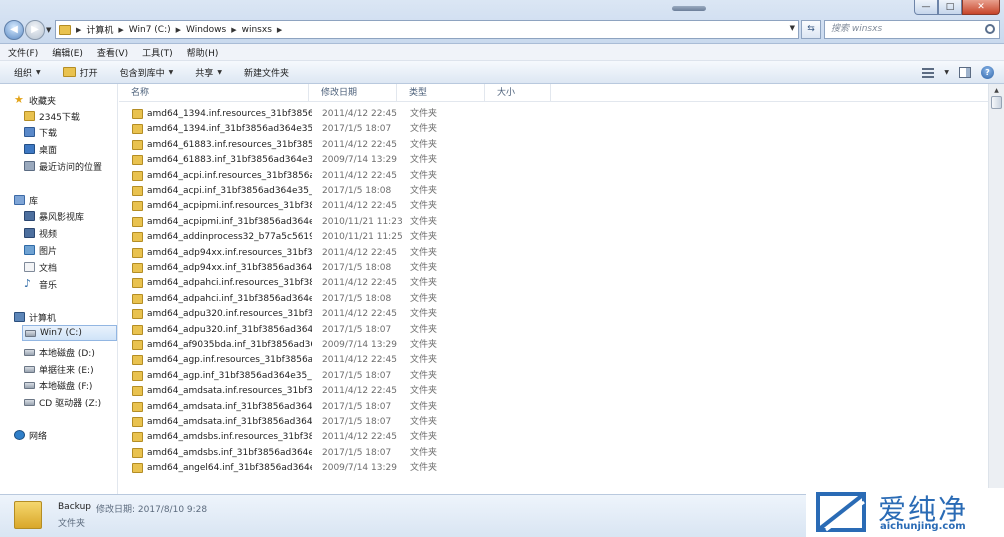  Describe the element at coordinates (359, 114) in the screenshot. I see `file-date: 2011/4/12 22:45` at that location.